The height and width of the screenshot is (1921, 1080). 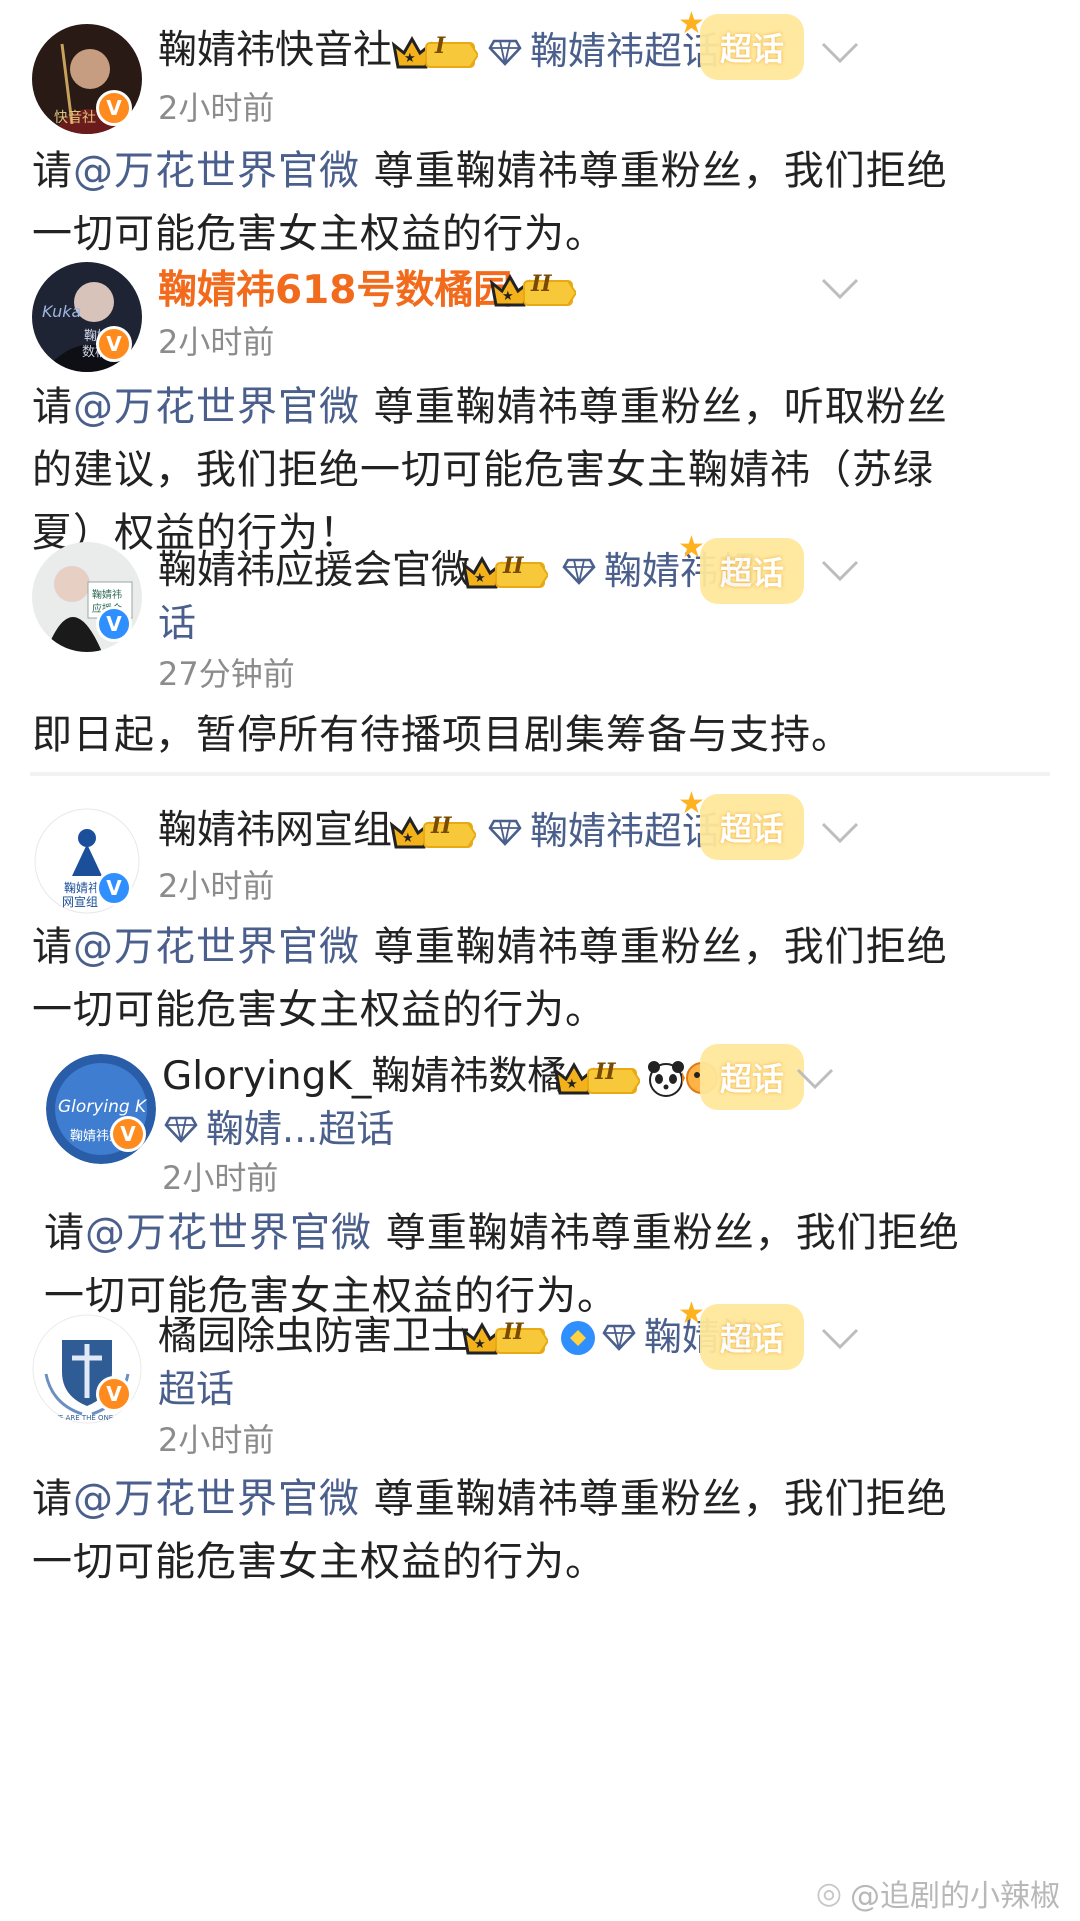 I want to click on svg-text: 网宣组, so click(x=80, y=901).